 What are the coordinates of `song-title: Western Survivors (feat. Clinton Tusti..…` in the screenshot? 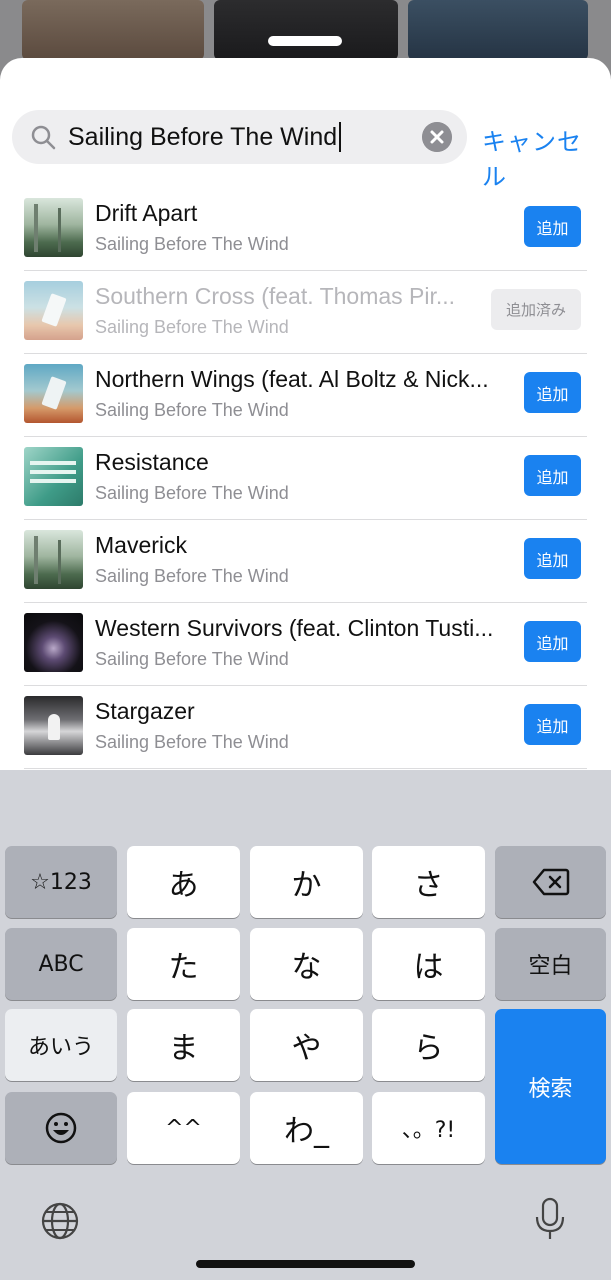 It's located at (294, 628).